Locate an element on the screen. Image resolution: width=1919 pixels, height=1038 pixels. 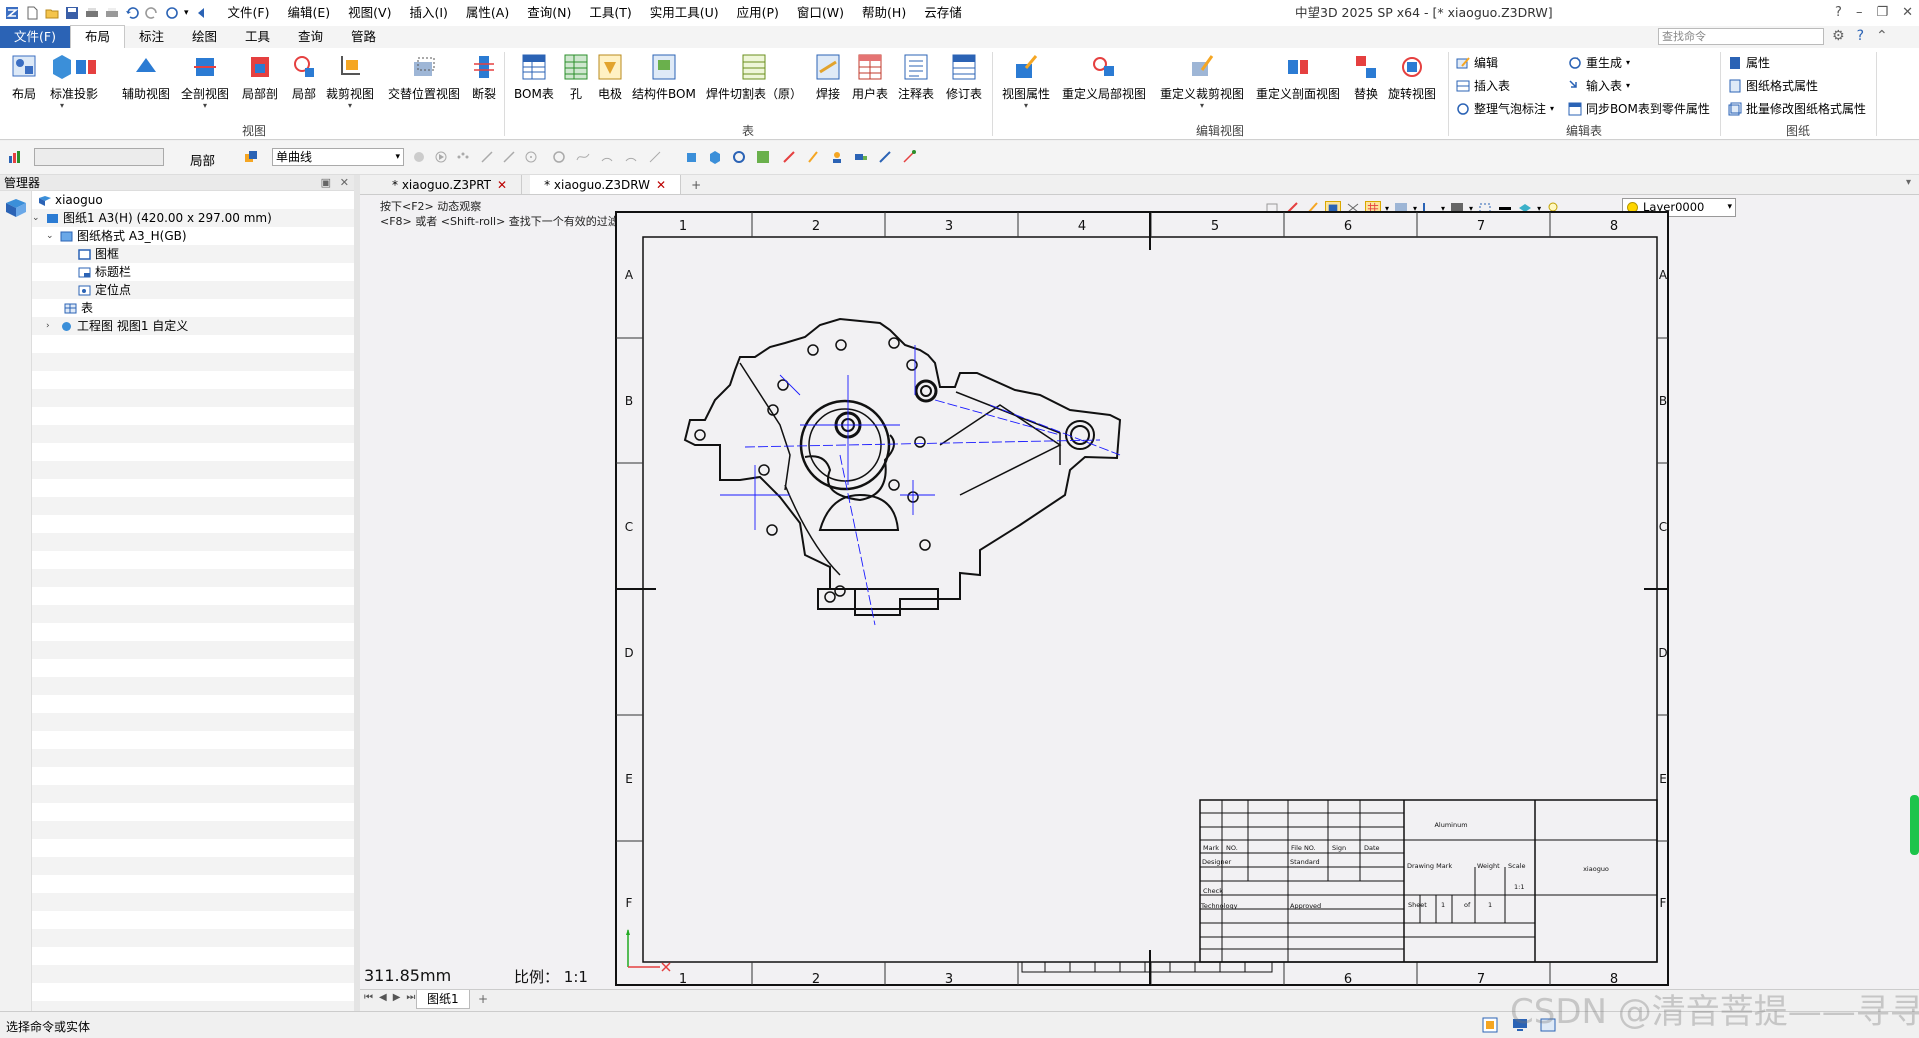
tree-node-anchor: 定位点 is located at coordinates (104, 290).